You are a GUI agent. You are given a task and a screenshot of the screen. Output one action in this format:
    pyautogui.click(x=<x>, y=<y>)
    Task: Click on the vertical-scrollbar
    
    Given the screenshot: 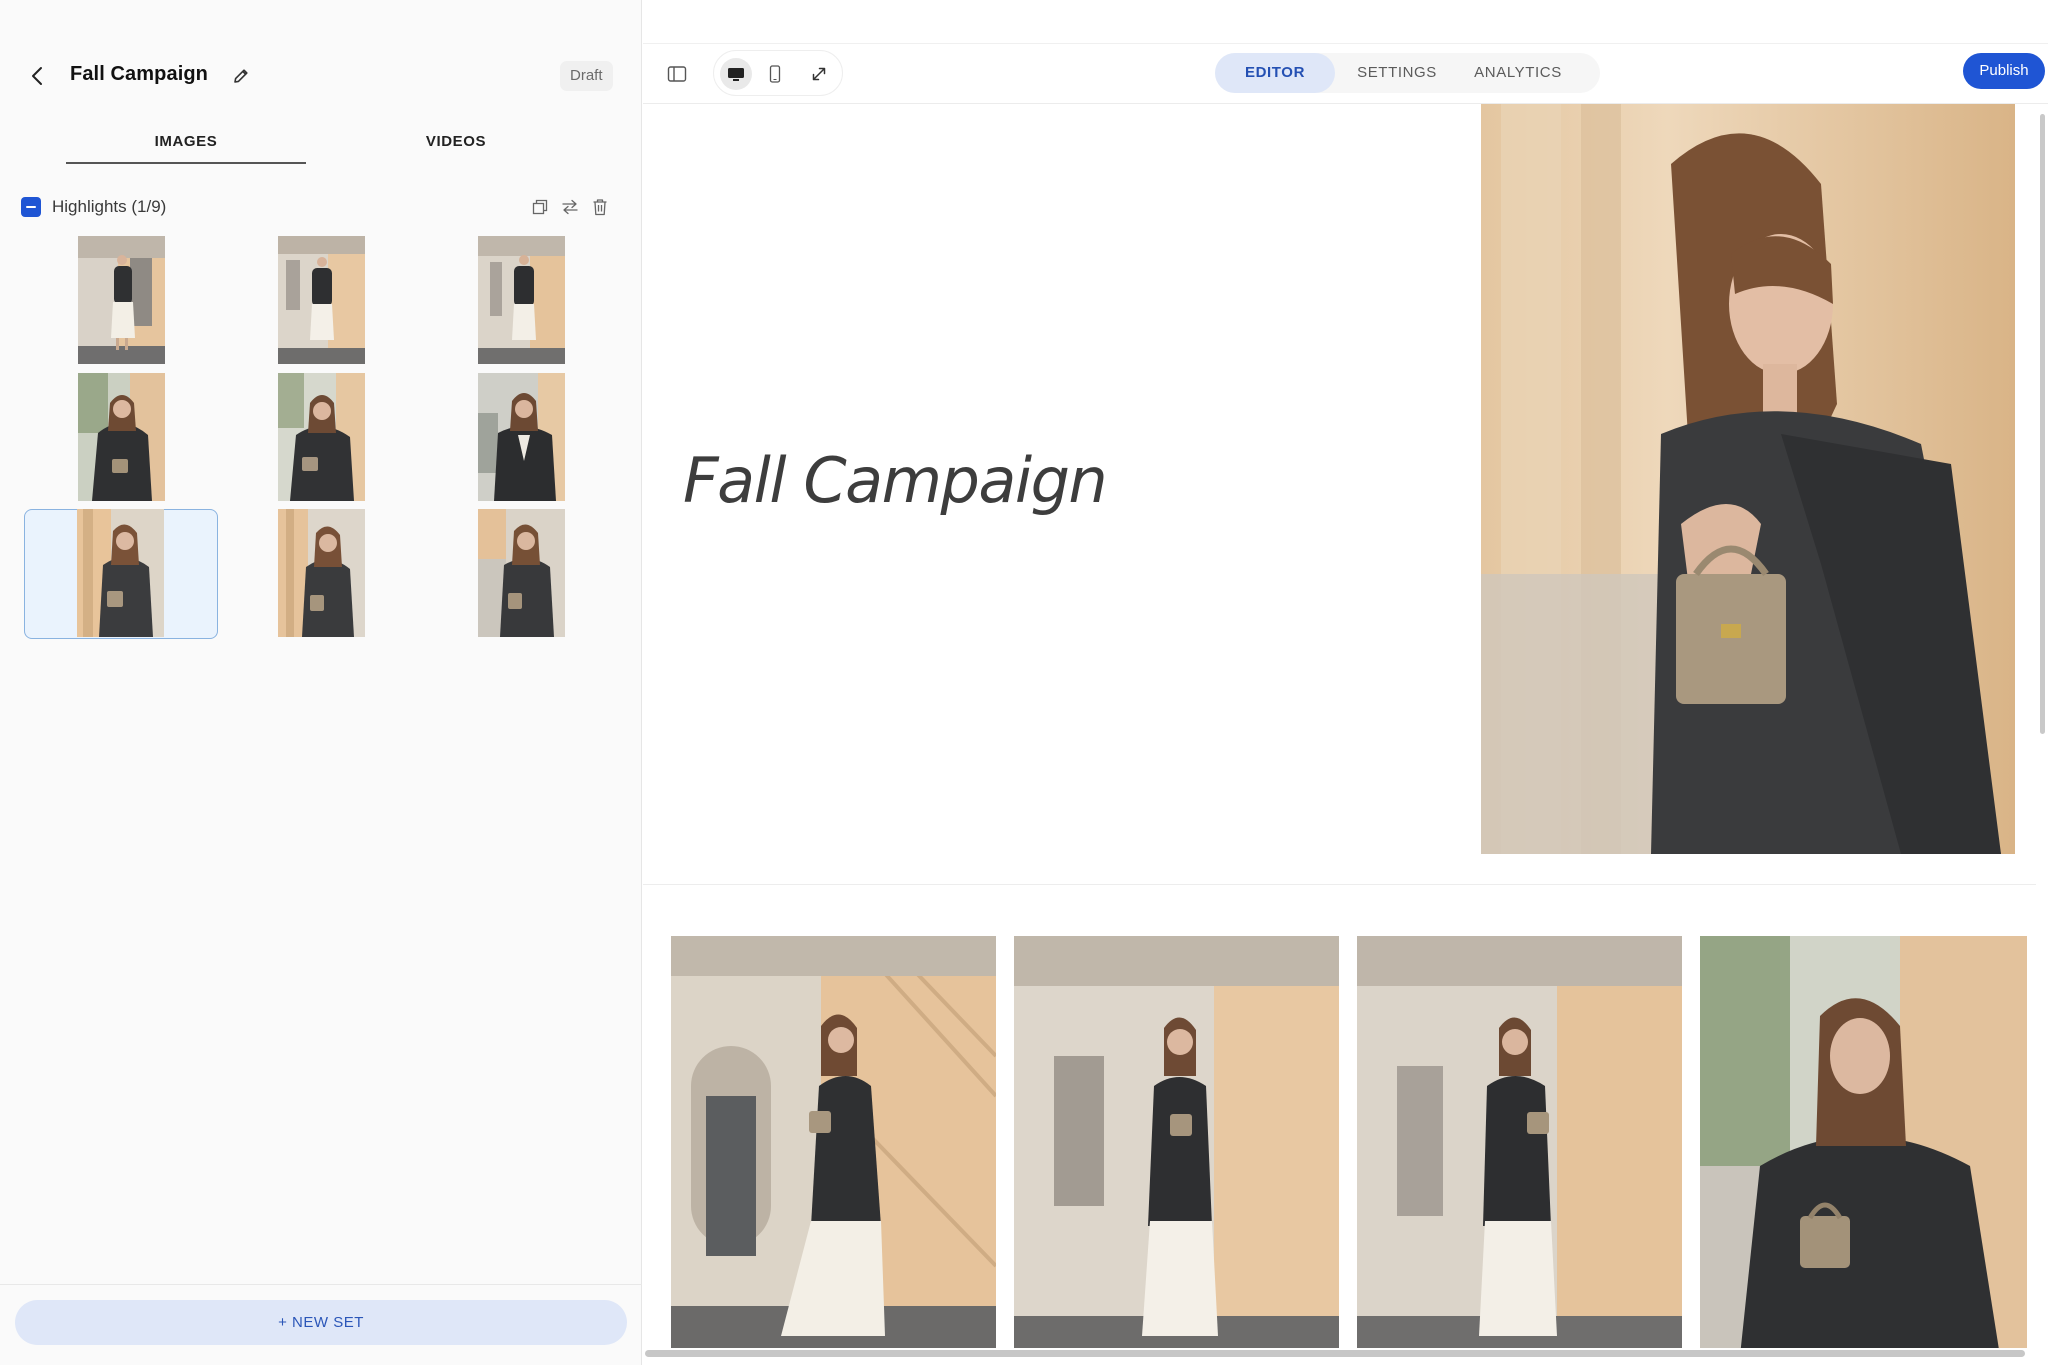 What is the action you would take?
    pyautogui.click(x=2042, y=424)
    